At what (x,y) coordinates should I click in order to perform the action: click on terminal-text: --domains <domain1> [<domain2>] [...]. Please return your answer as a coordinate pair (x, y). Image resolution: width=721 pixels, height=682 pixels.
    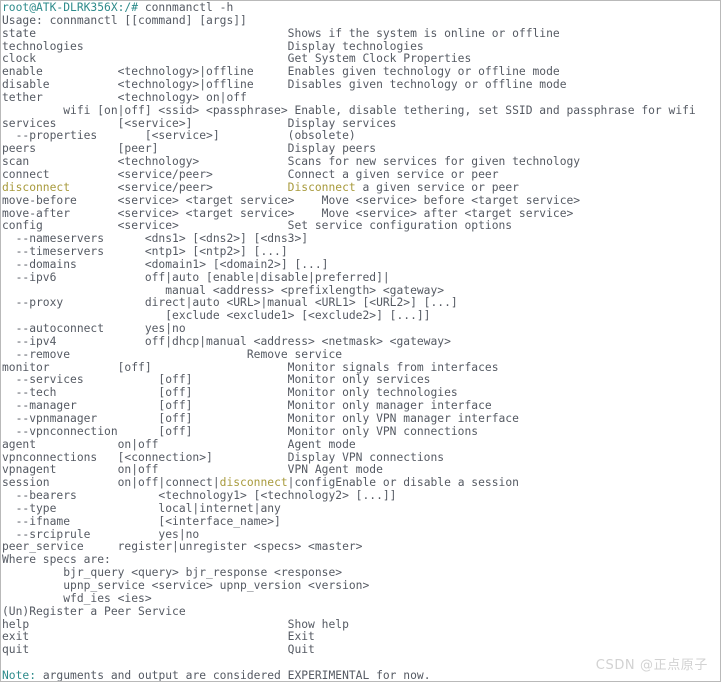
    Looking at the image, I should click on (165, 264).